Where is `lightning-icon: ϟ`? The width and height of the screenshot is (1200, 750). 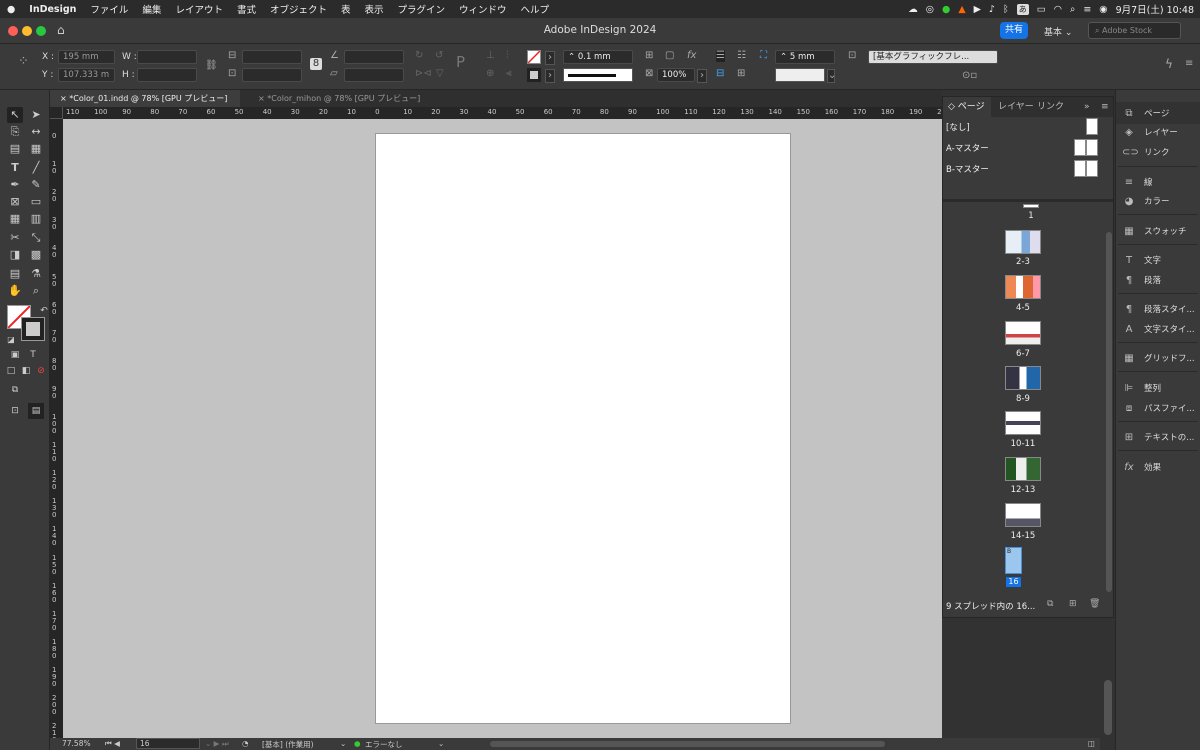 lightning-icon: ϟ is located at coordinates (1169, 64).